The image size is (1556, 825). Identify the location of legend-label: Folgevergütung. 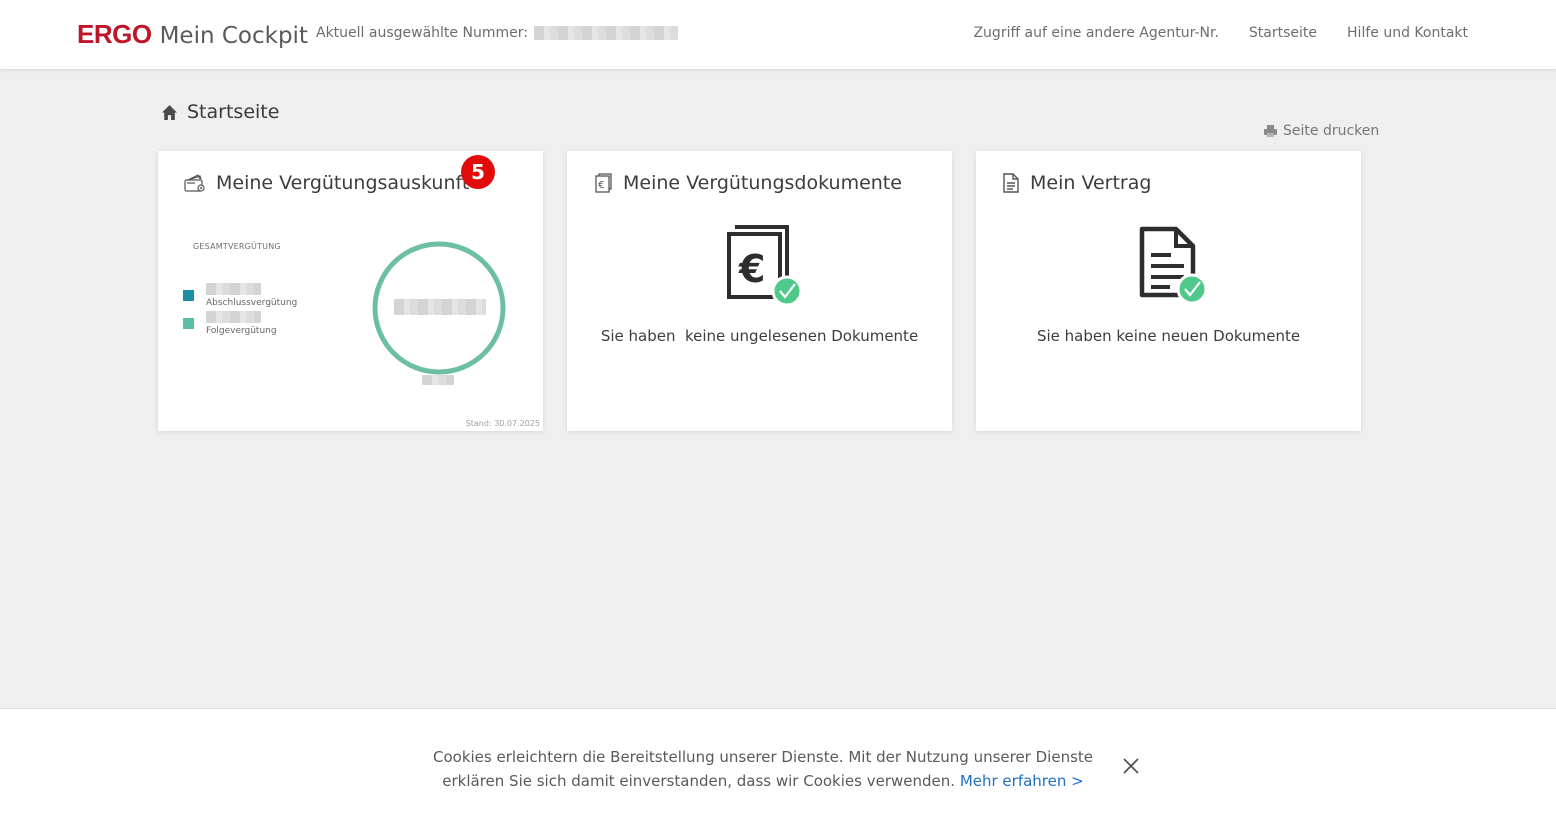
(241, 331).